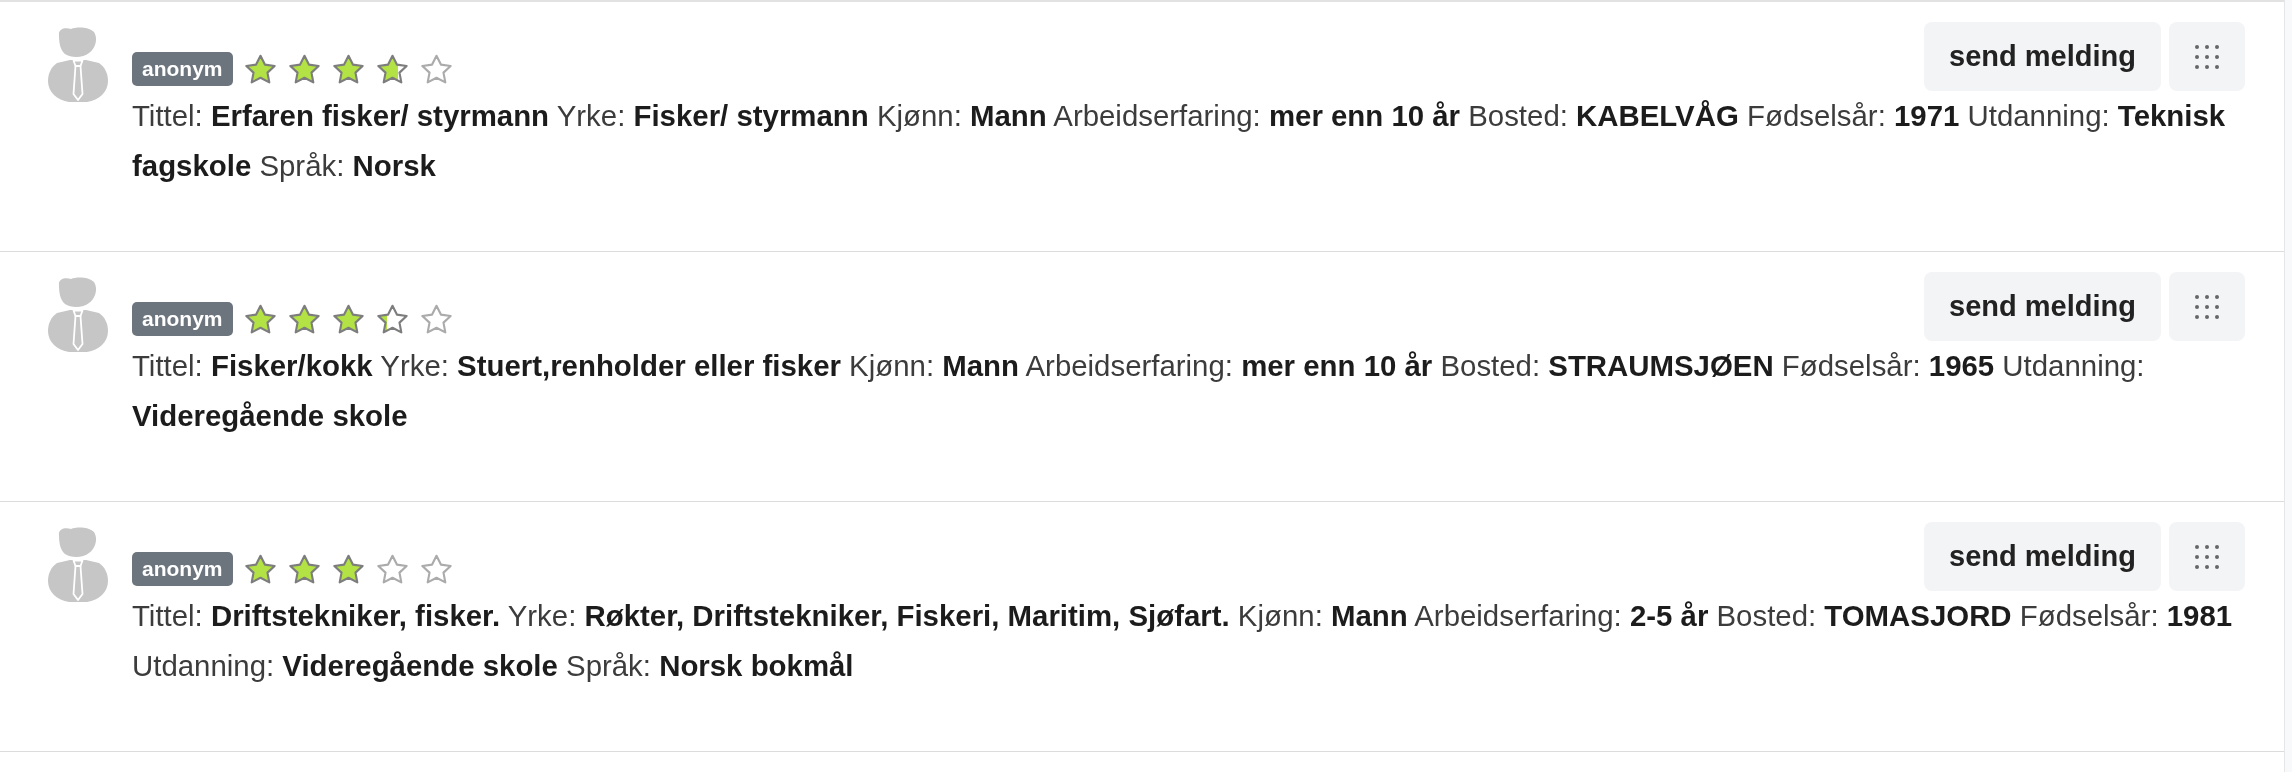  What do you see at coordinates (1179, 141) in the screenshot?
I see `profile-details: Tittel: Erfaren fisker/ styrmann Yrke: Fisker/ styrmann Kjønn: Mann Arbeidserfaring: mer enn 10 år Bosted: KABELVÅG Fødselsår: 1971 Utdanning: Teknisk fagskole Språk: Norsk` at bounding box center [1179, 141].